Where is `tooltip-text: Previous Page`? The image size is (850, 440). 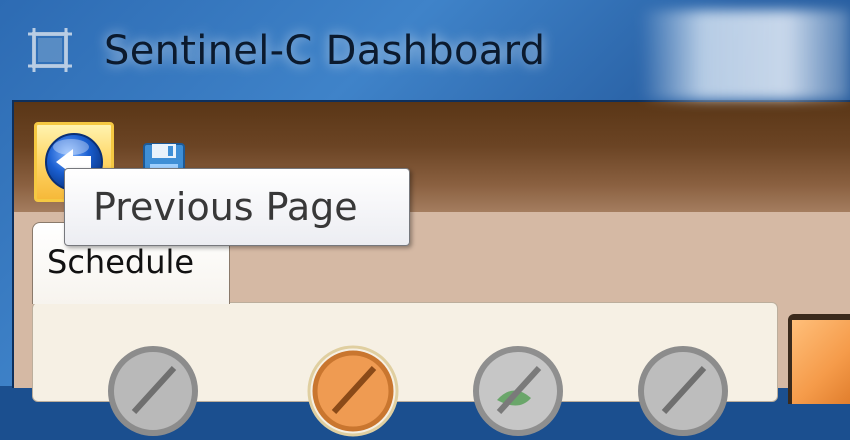 tooltip-text: Previous Page is located at coordinates (225, 207).